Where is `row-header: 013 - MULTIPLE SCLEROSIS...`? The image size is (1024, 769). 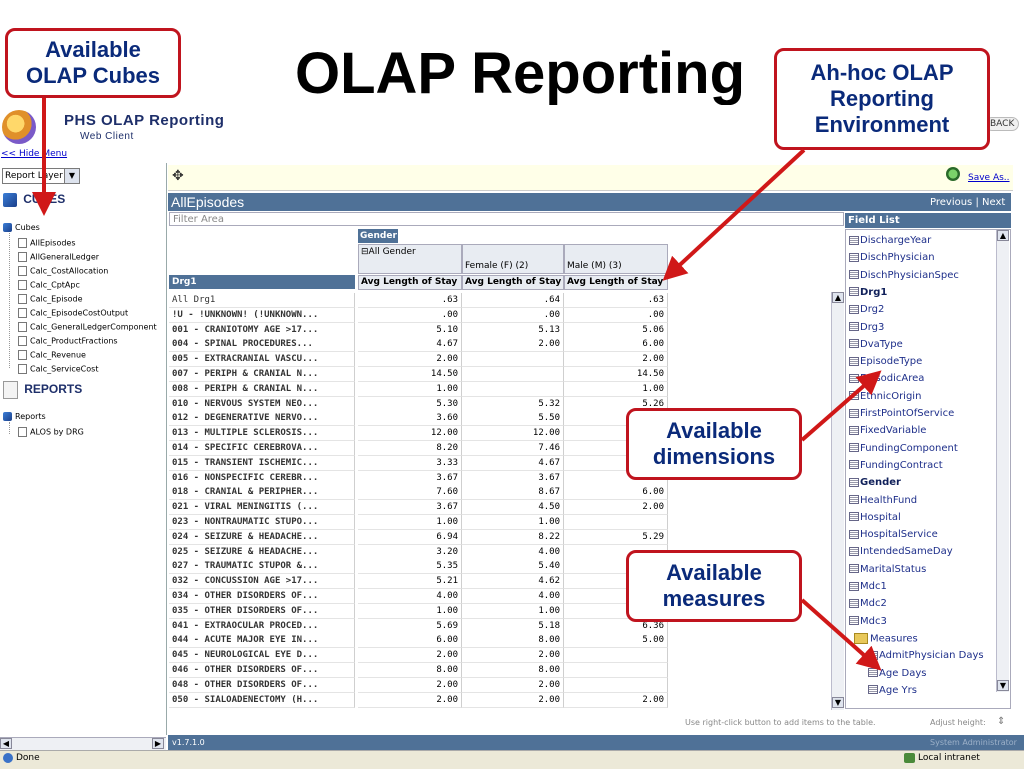
row-header: 013 - MULTIPLE SCLEROSIS... is located at coordinates (262, 434).